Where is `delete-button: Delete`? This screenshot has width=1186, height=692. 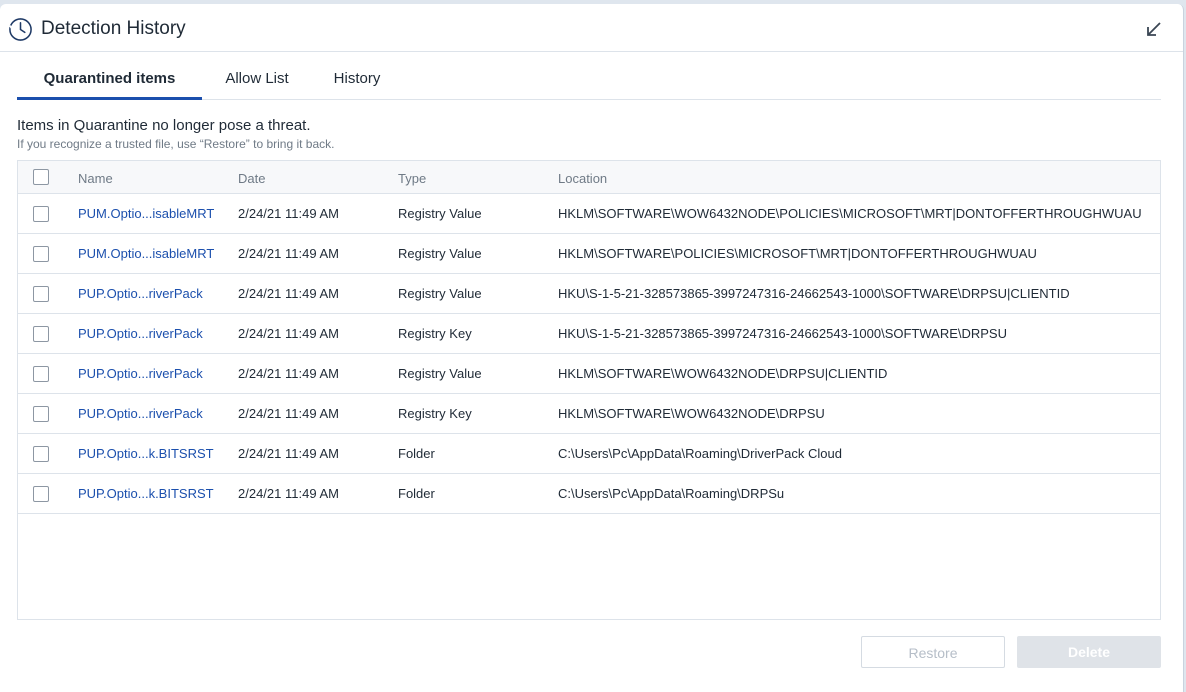 delete-button: Delete is located at coordinates (1089, 652).